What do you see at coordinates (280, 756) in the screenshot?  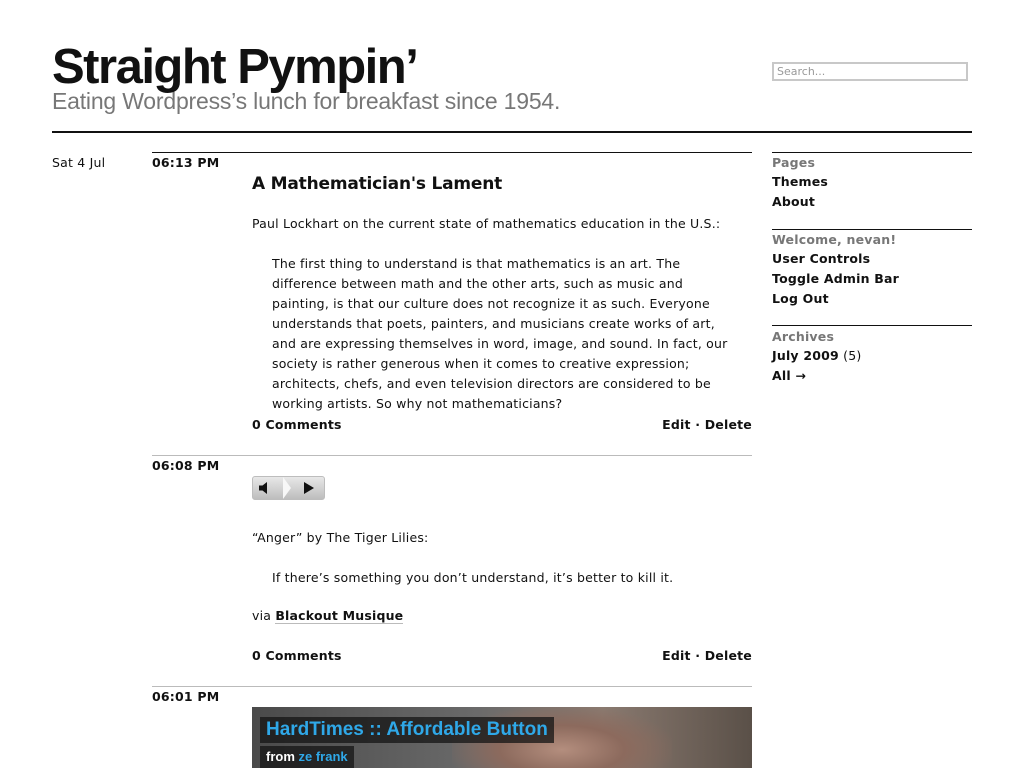 I see `video-from-label: from` at bounding box center [280, 756].